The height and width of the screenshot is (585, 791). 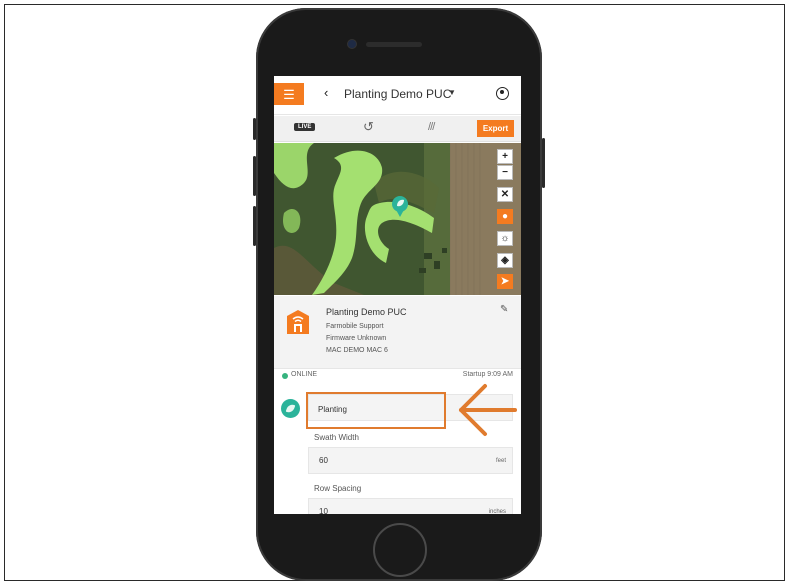 I want to click on locate-icon: ➤, so click(x=505, y=281).